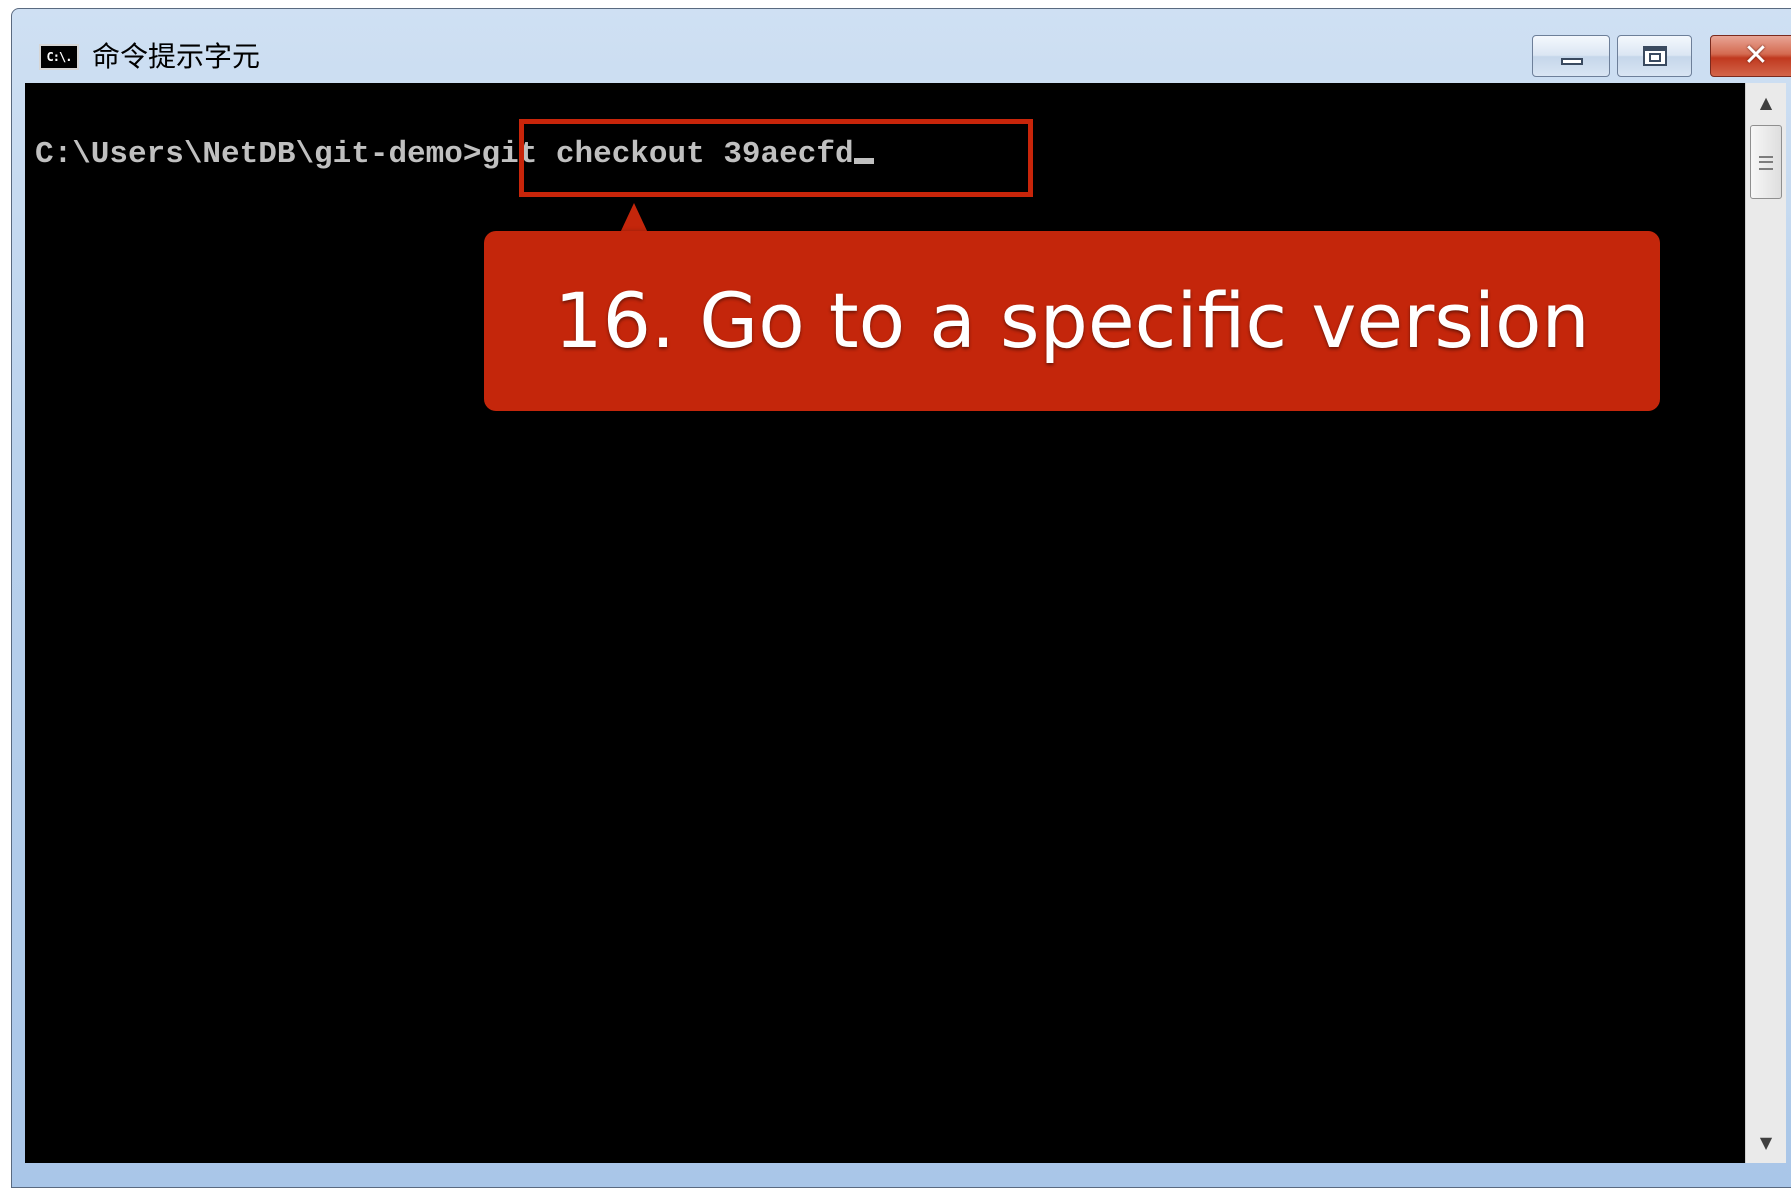 The width and height of the screenshot is (1791, 1188). Describe the element at coordinates (249, 154) in the screenshot. I see `prompt-path: C:\Users\NetDB\git-demo` at that location.